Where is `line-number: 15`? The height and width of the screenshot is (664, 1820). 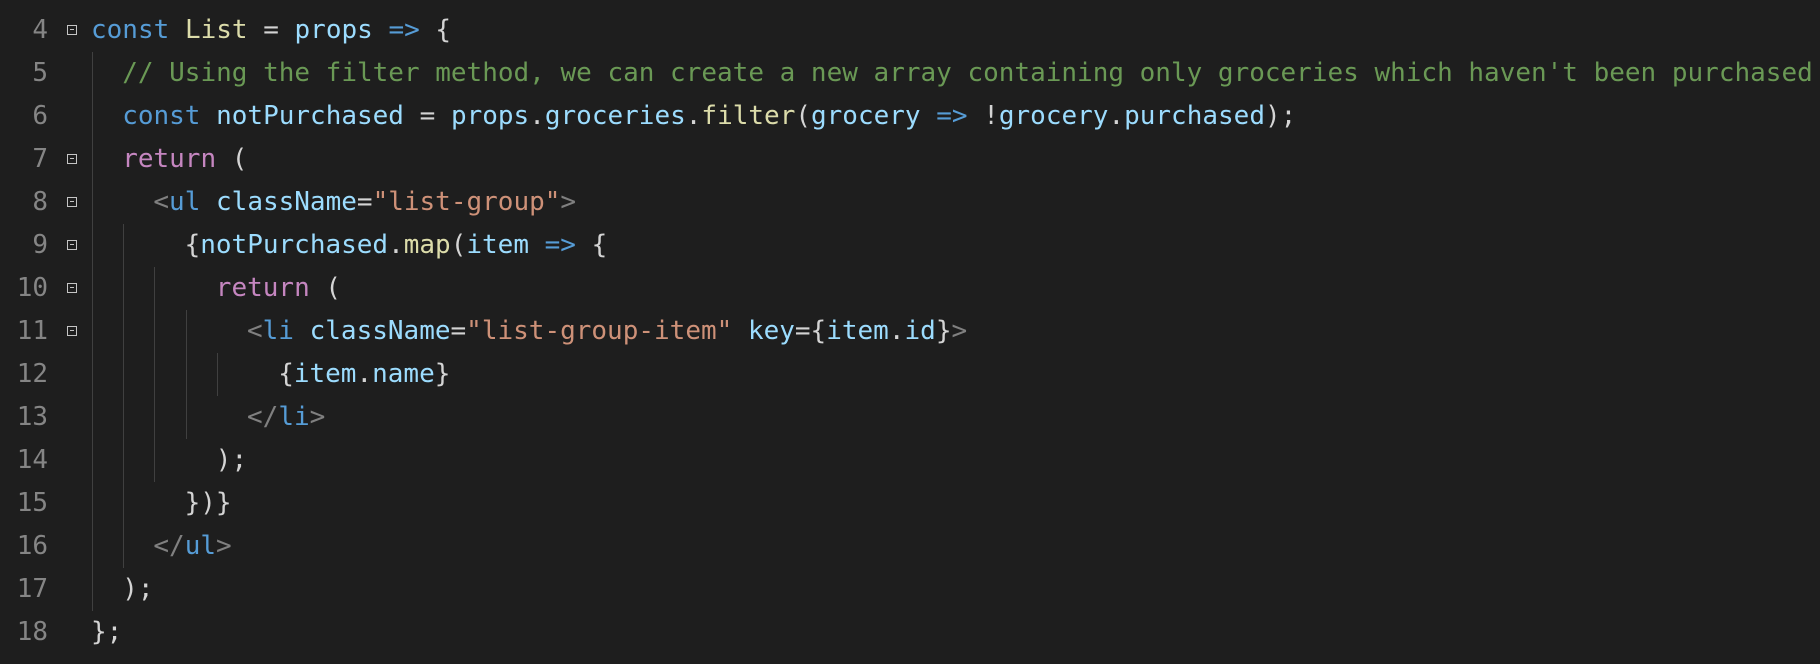 line-number: 15 is located at coordinates (32, 503).